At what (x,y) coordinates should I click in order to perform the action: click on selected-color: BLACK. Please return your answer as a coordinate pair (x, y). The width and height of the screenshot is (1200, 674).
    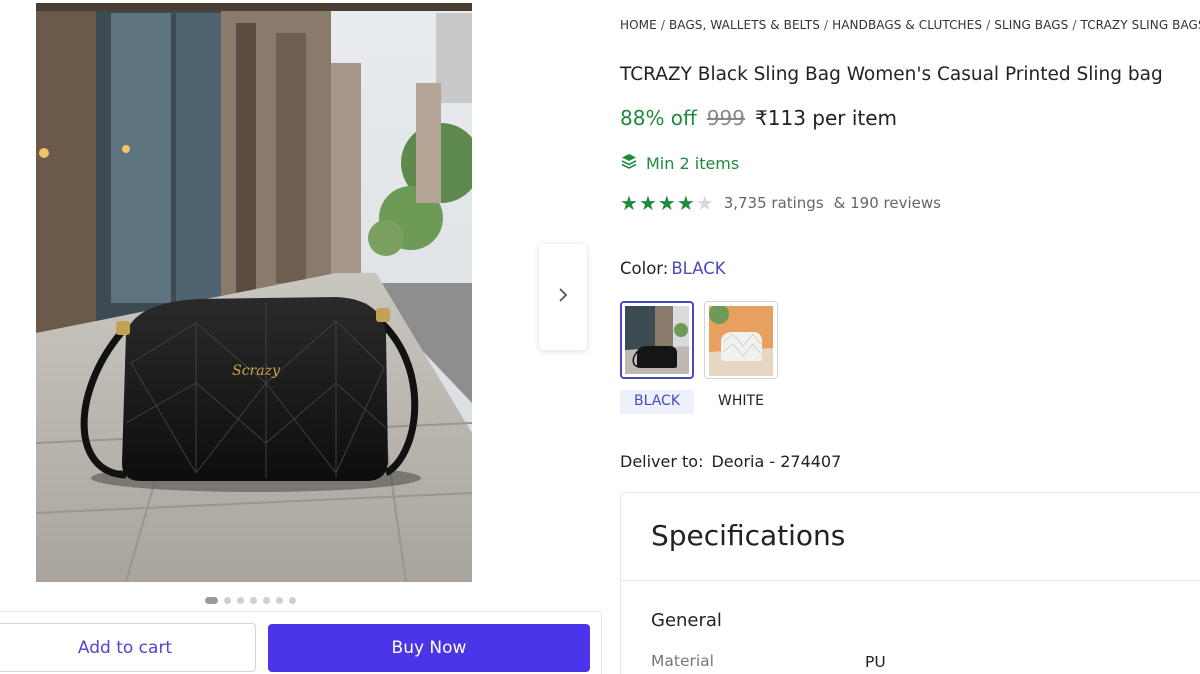
    Looking at the image, I should click on (698, 268).